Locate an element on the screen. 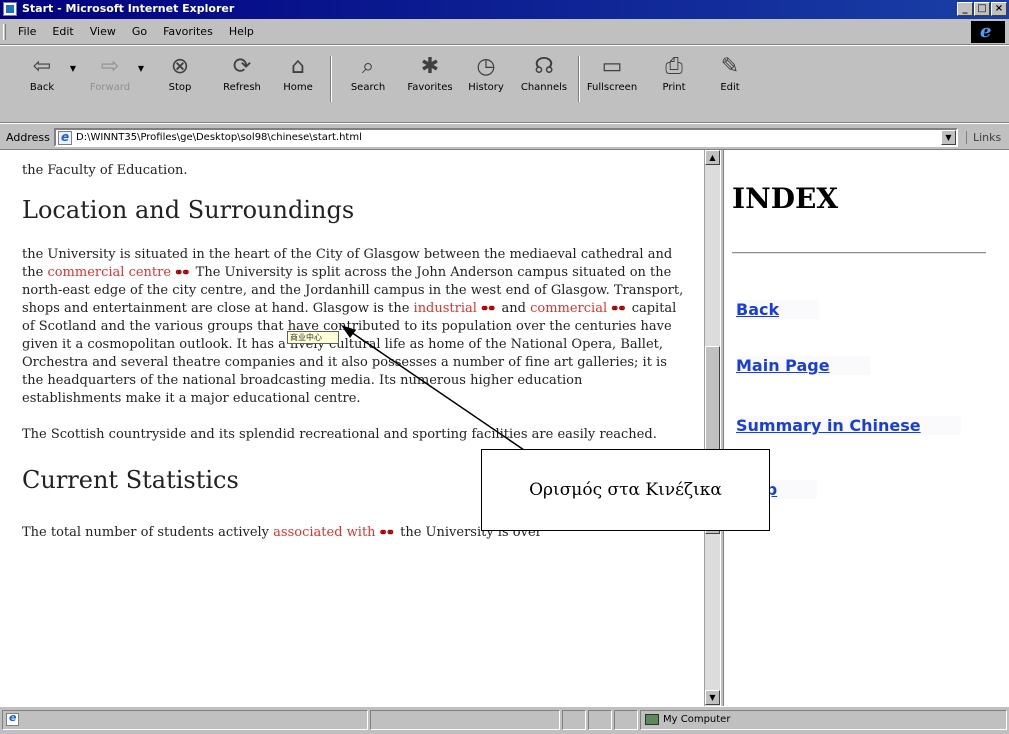 Image resolution: width=1009 pixels, height=734 pixels. scroll-down-icon: ▼ is located at coordinates (712, 697).